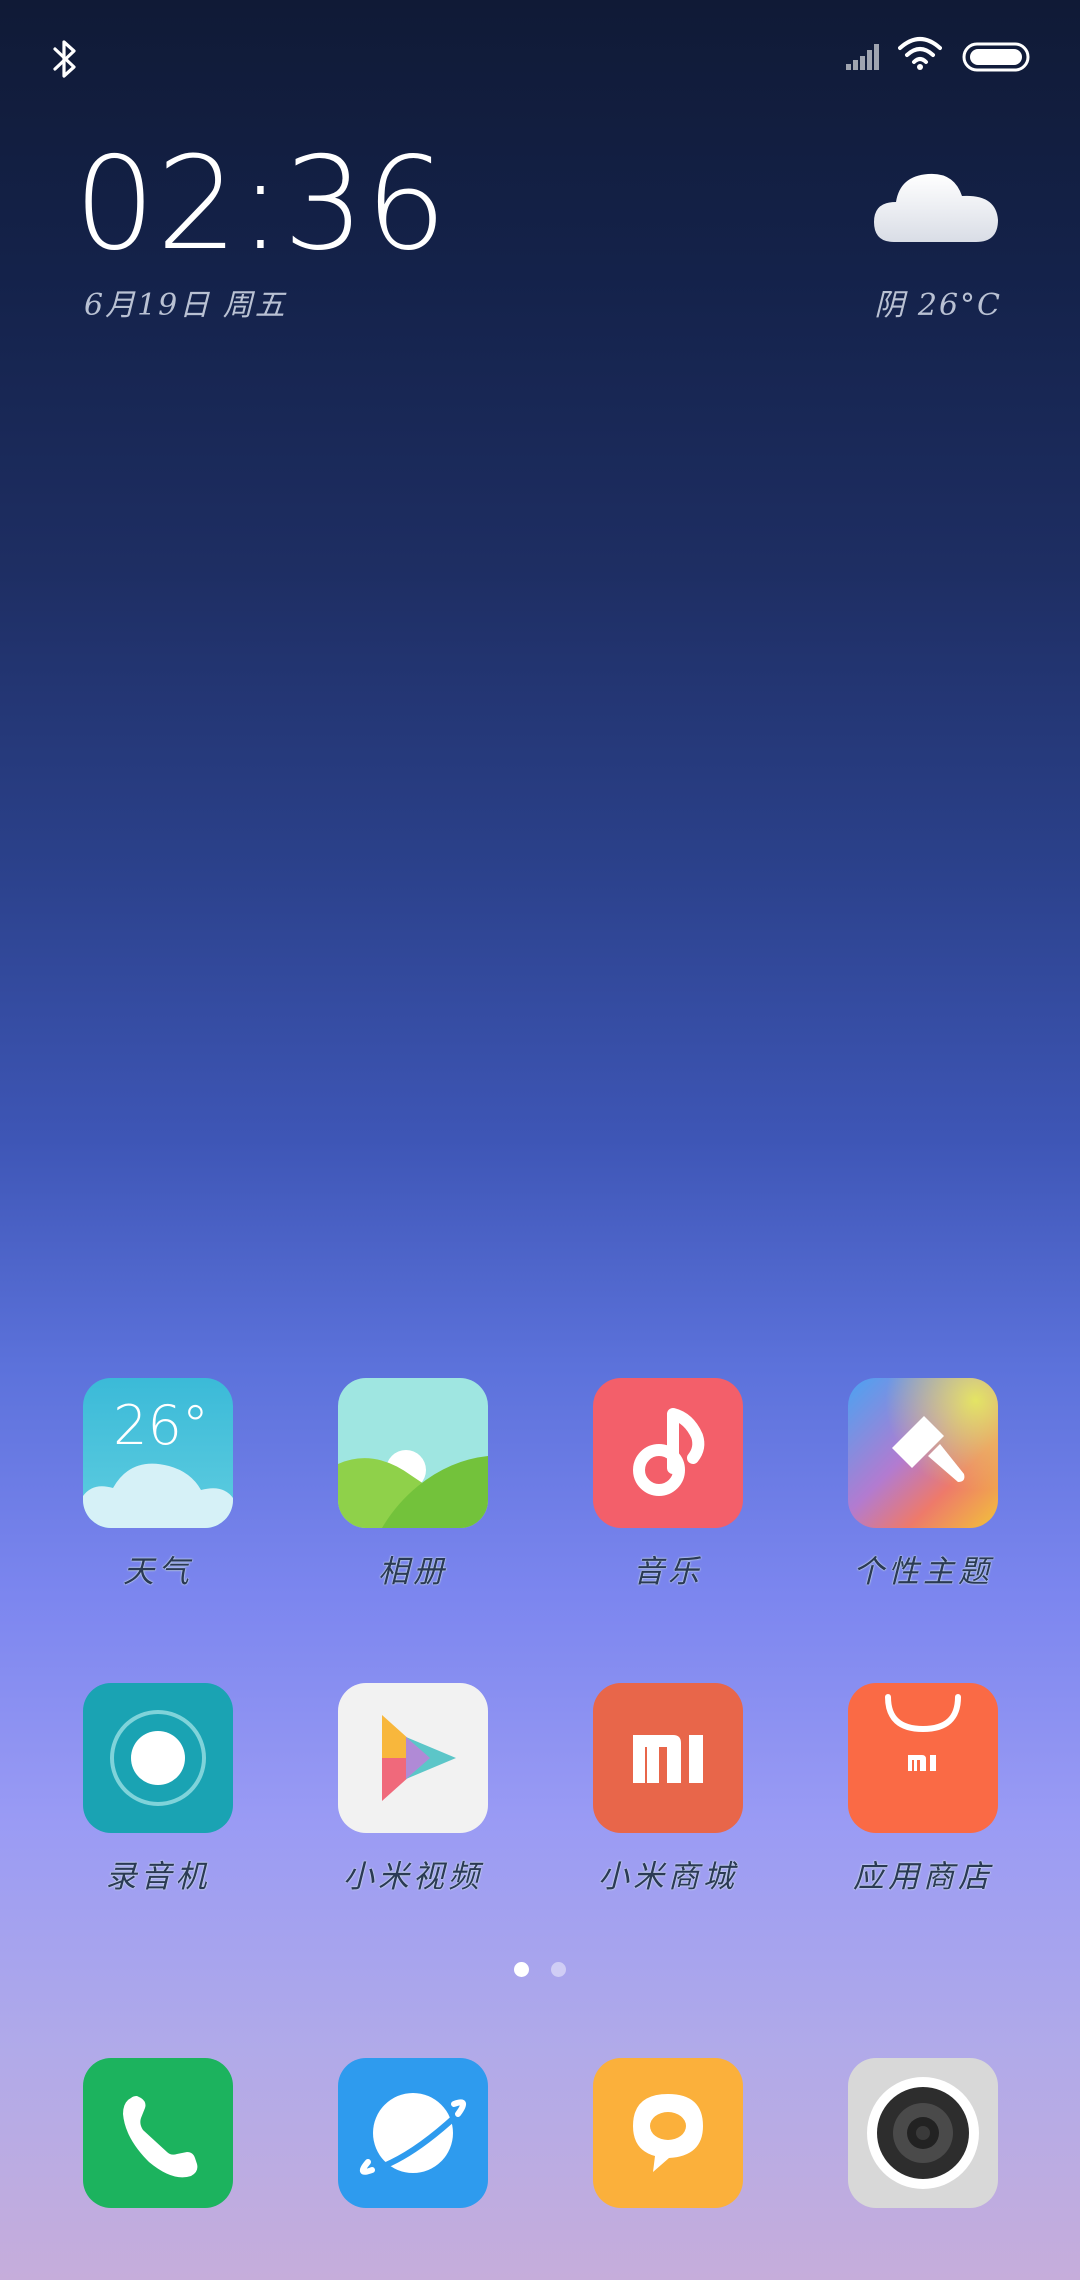 The image size is (1080, 2280). I want to click on app-label: 小米视频, so click(413, 1877).